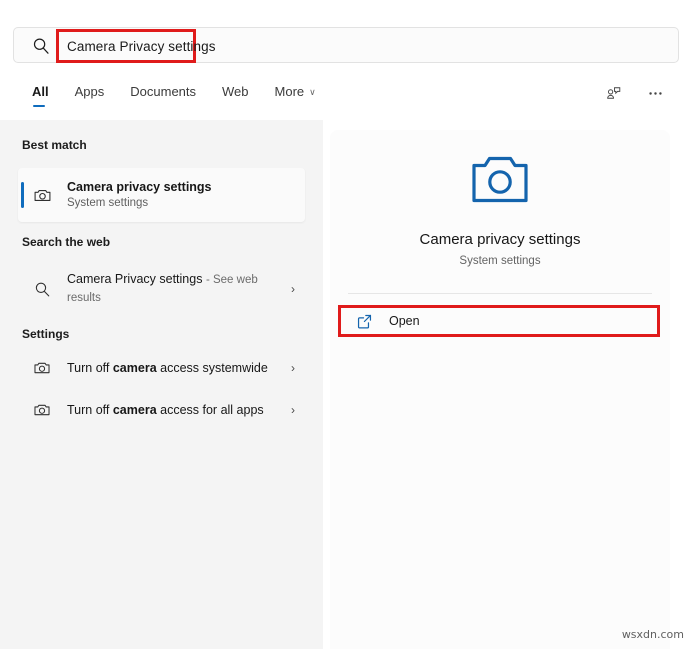 Image resolution: width=694 pixels, height=649 pixels. I want to click on tab-all-label: All, so click(40, 91).